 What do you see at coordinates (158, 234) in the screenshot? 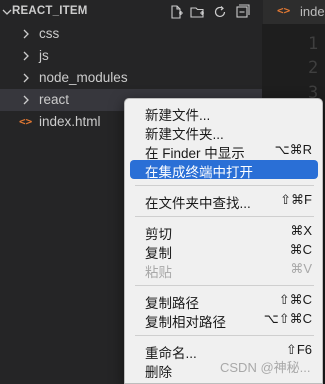
I see `menu-item-label: 剪切` at bounding box center [158, 234].